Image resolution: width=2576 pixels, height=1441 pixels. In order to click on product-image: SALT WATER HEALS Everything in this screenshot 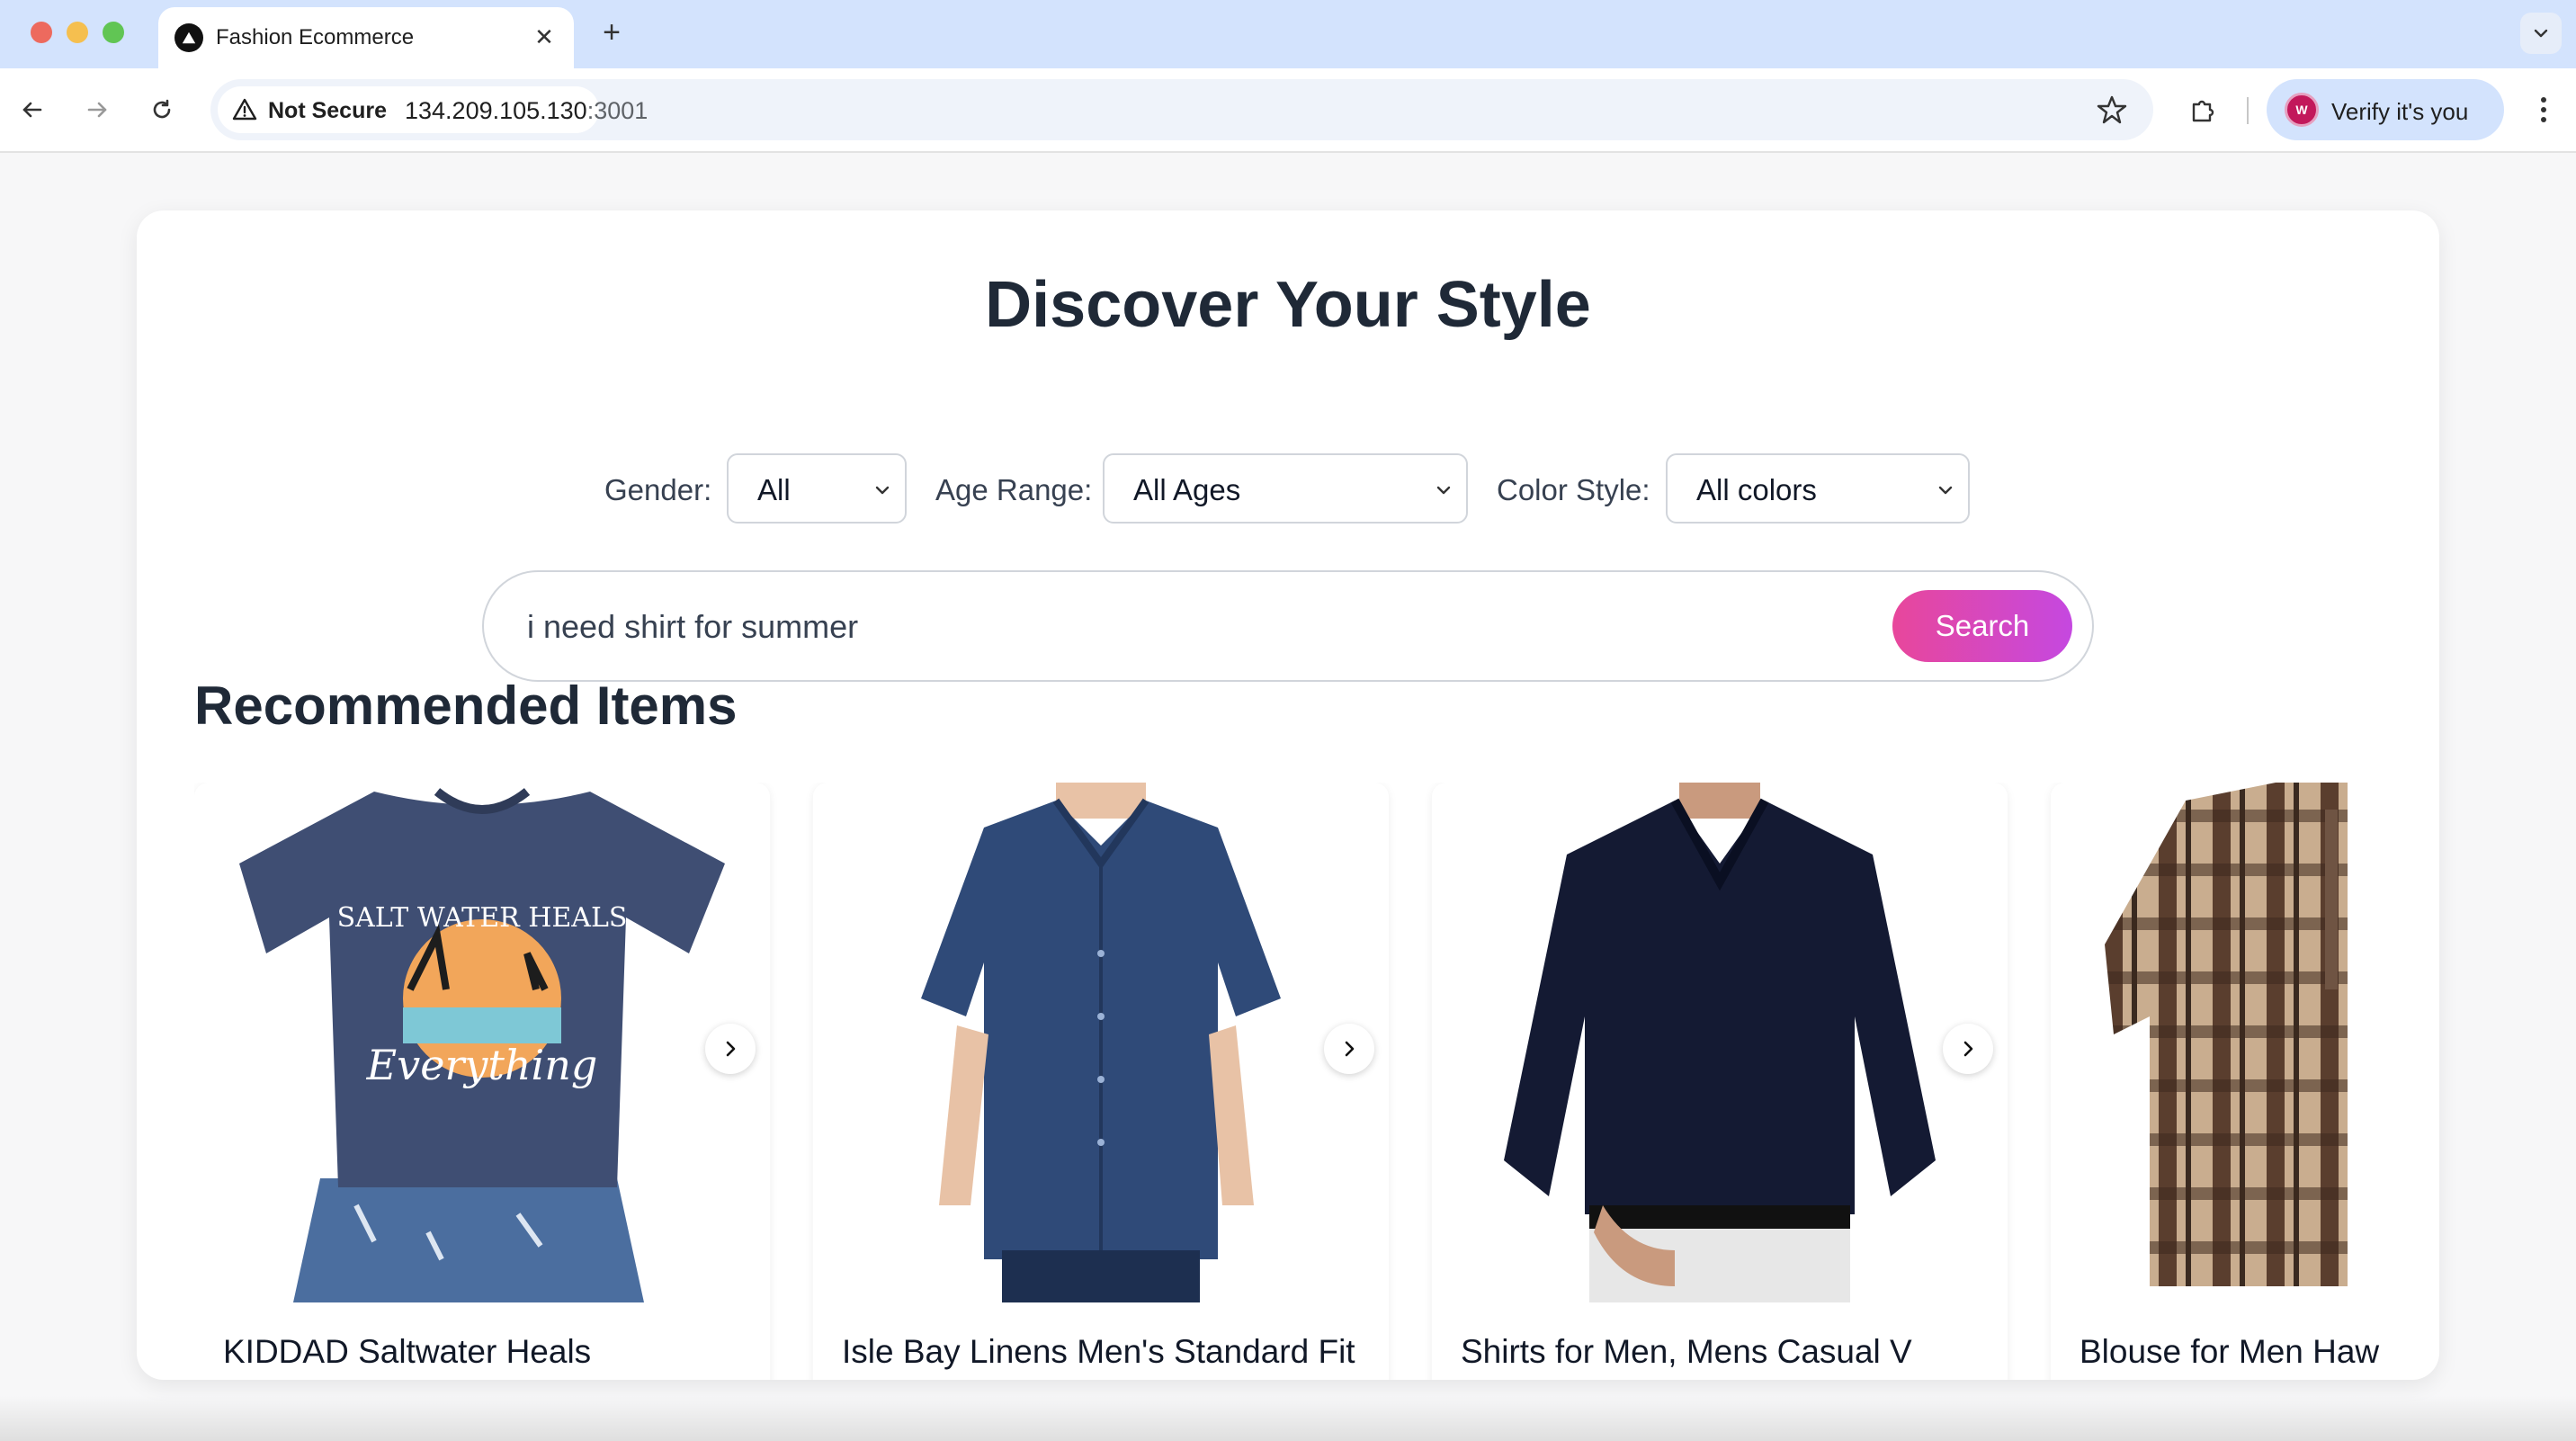, I will do `click(482, 1042)`.